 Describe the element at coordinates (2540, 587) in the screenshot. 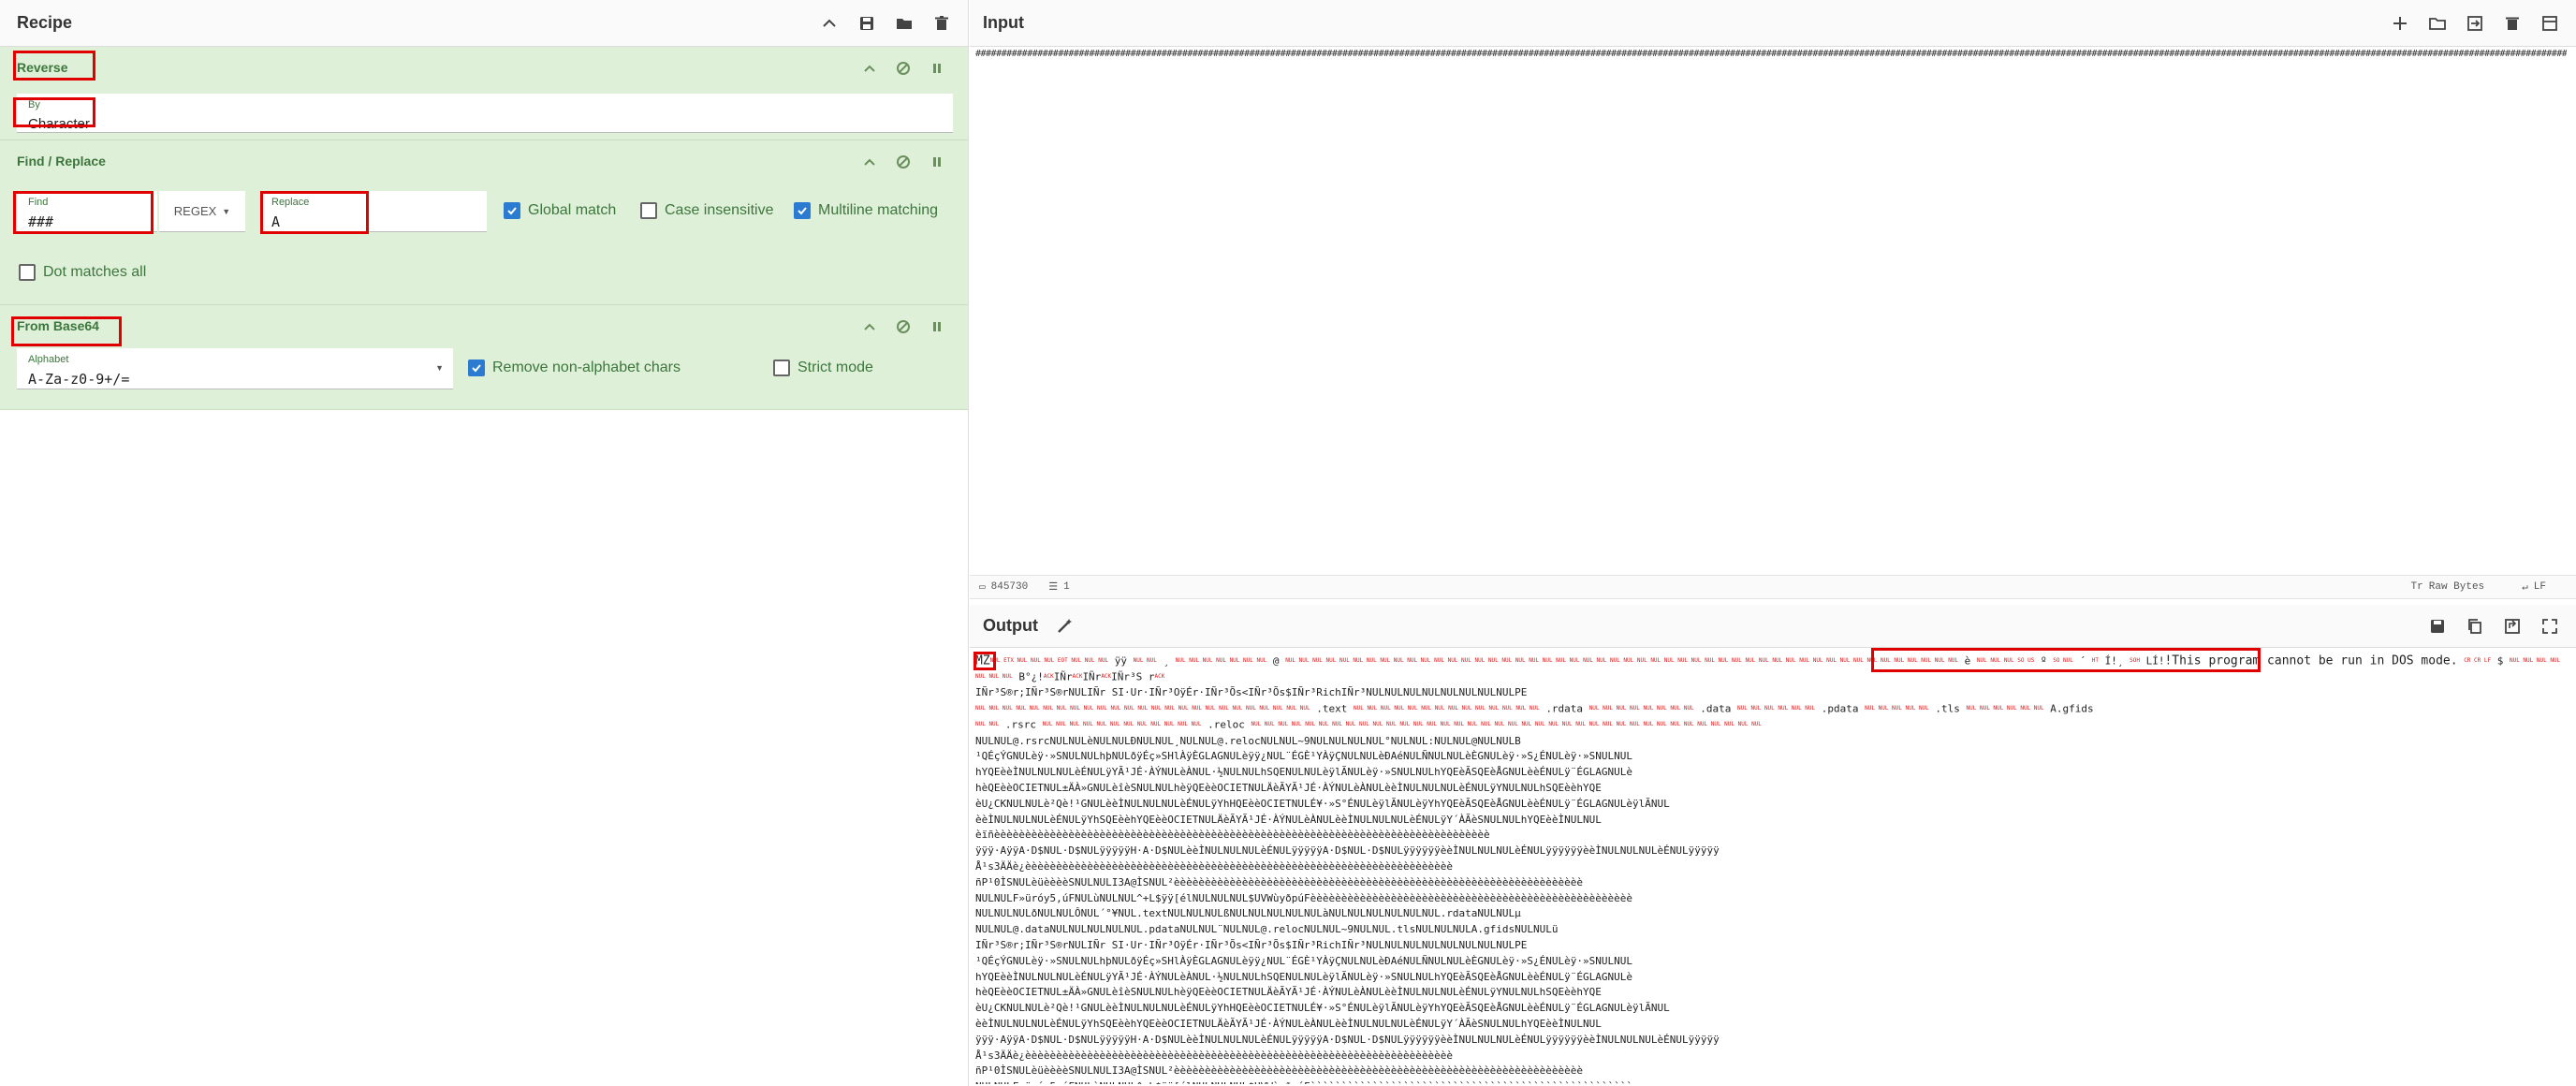

I see `line-ending-label: LF` at that location.